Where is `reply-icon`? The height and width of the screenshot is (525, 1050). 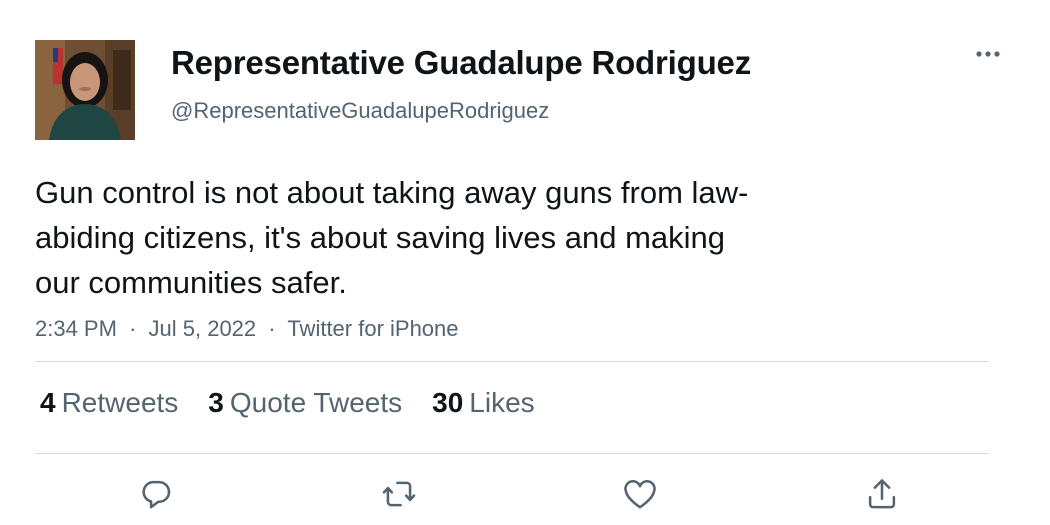
reply-icon is located at coordinates (156, 494).